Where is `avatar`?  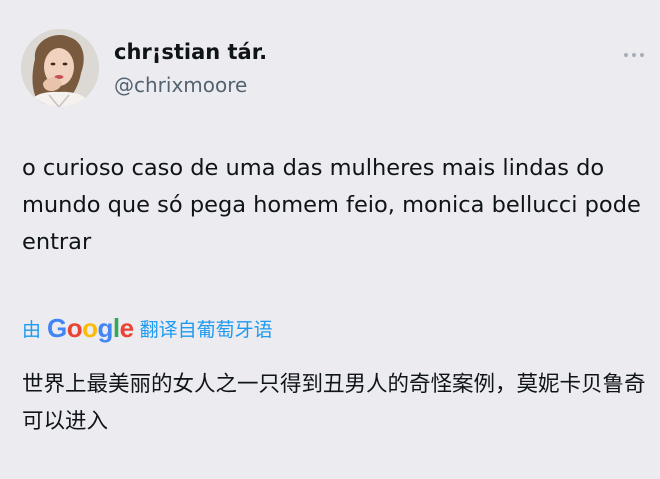
avatar is located at coordinates (60, 68).